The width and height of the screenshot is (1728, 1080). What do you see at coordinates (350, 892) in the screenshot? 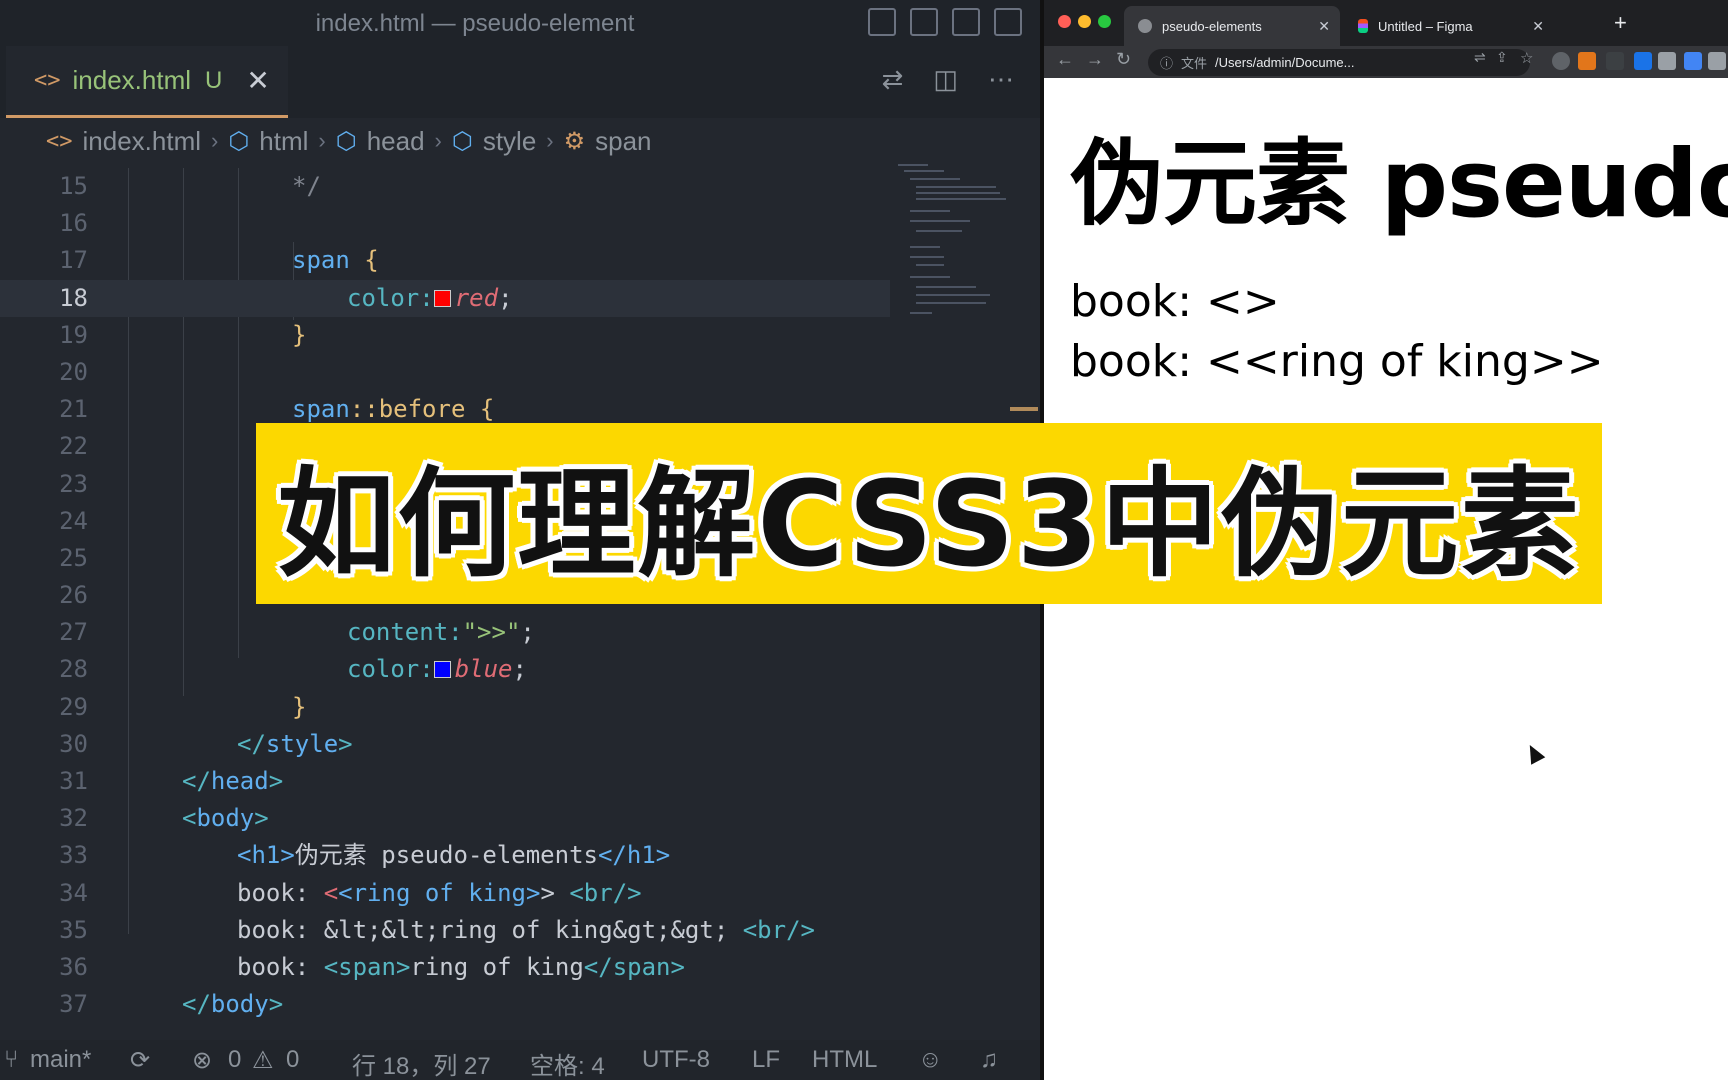
I see `code-line: 34 book: <<ring of king>> <br/>` at bounding box center [350, 892].